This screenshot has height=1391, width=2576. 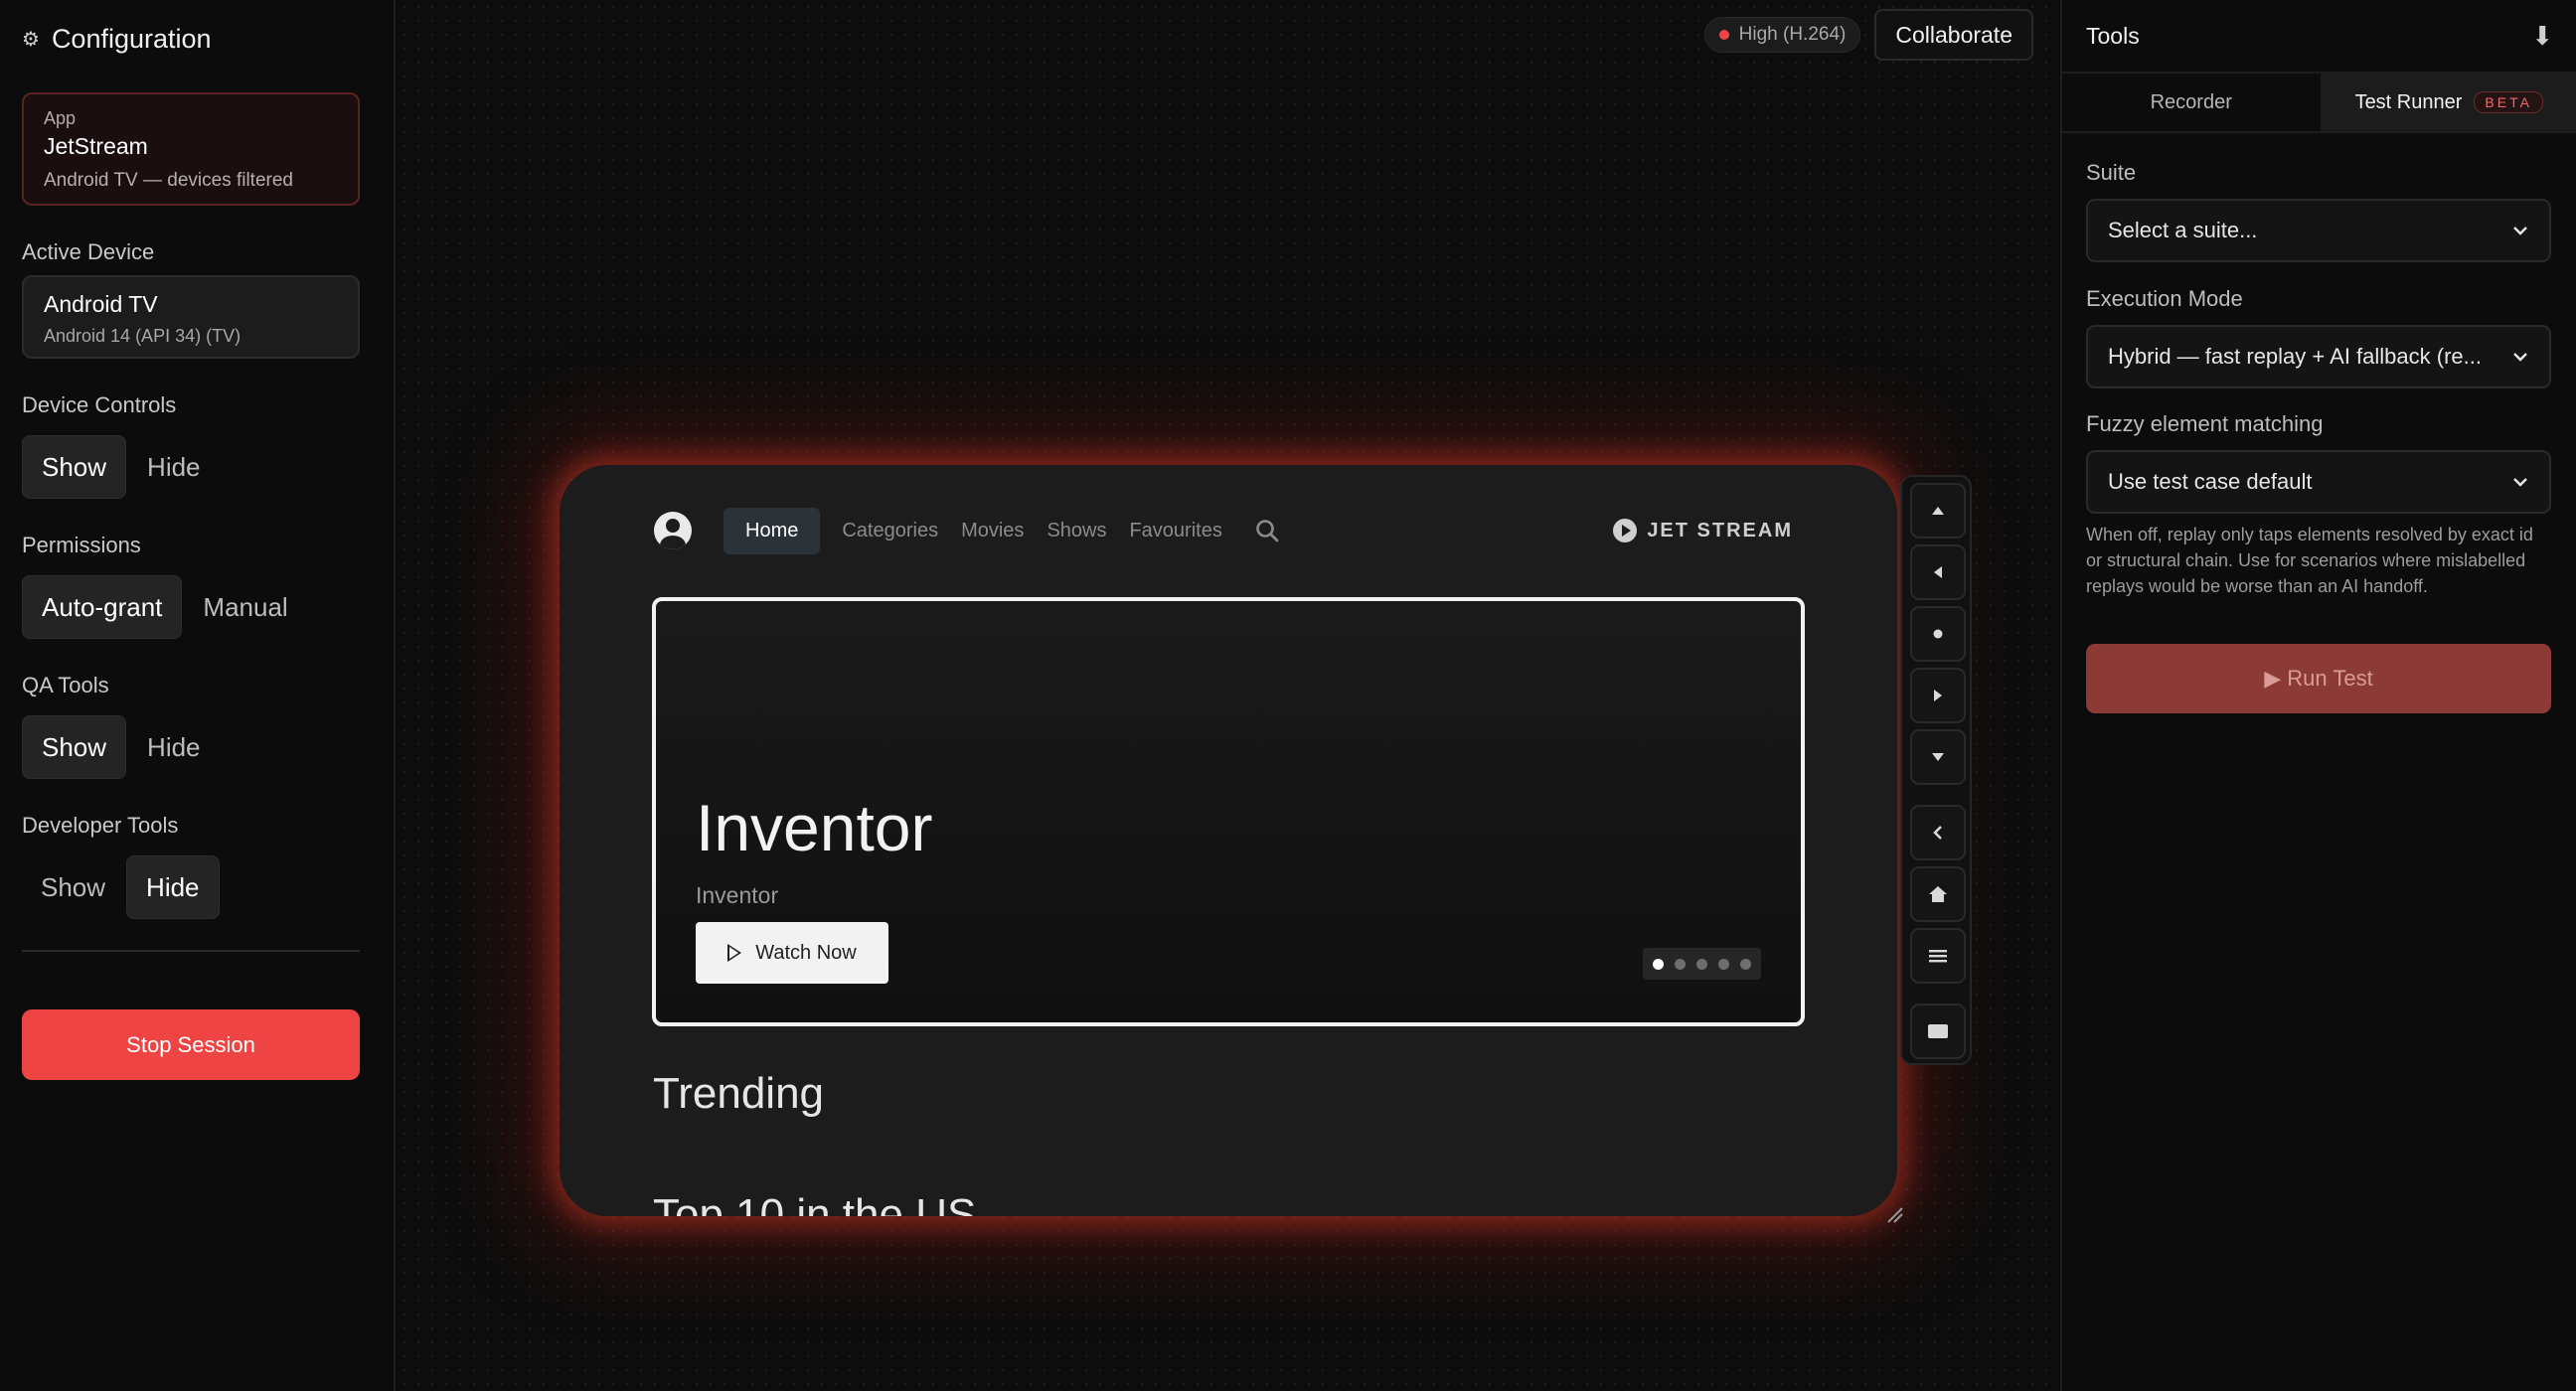 What do you see at coordinates (815, 1203) in the screenshot?
I see `row-title-top10: Top 10 in the US` at bounding box center [815, 1203].